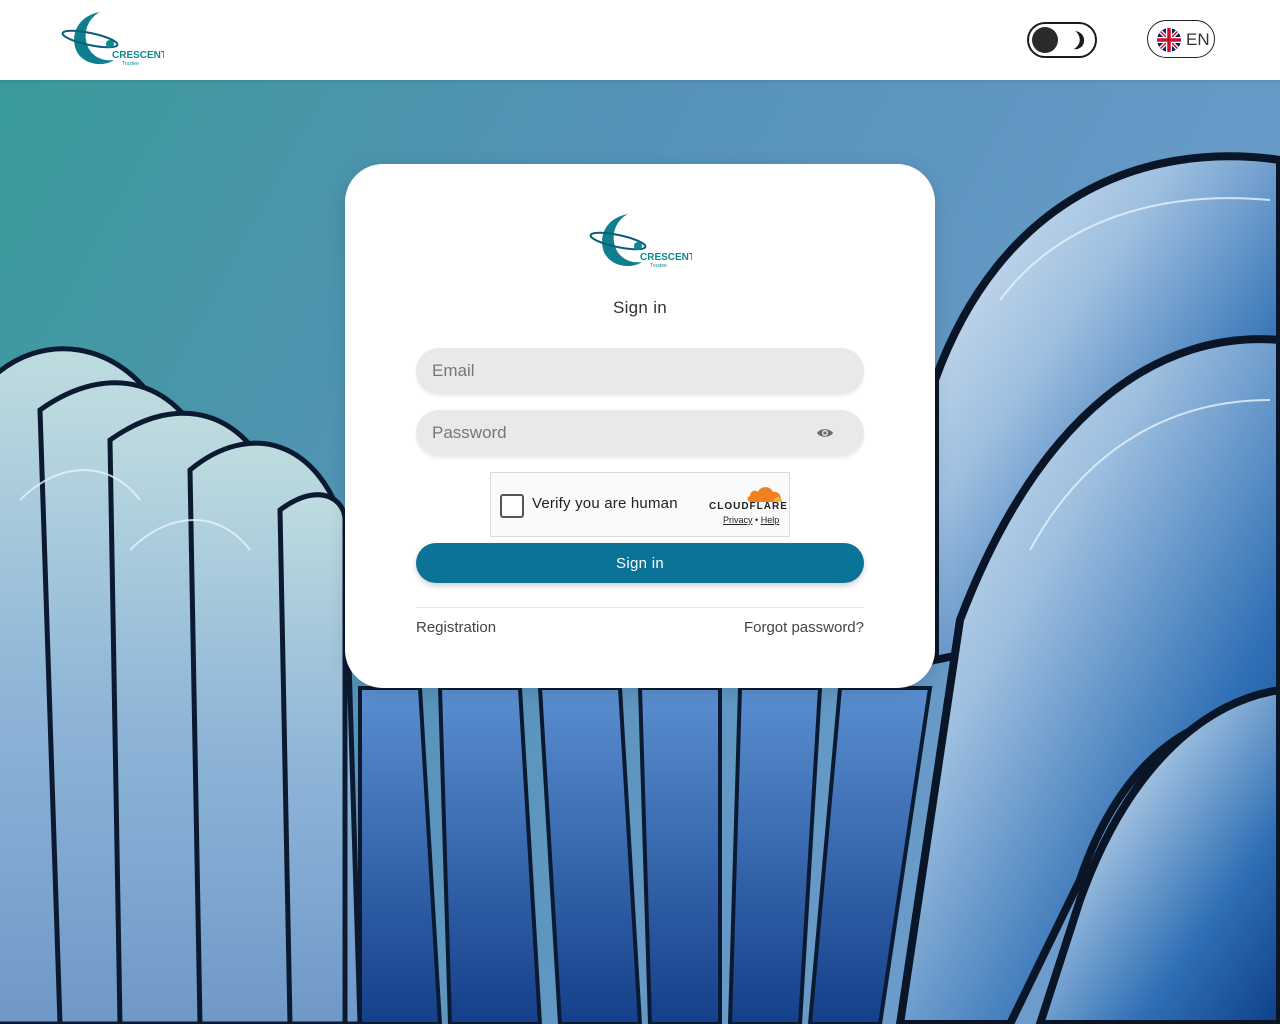 The height and width of the screenshot is (1024, 1280). Describe the element at coordinates (770, 520) in the screenshot. I see `help-link: Help` at that location.